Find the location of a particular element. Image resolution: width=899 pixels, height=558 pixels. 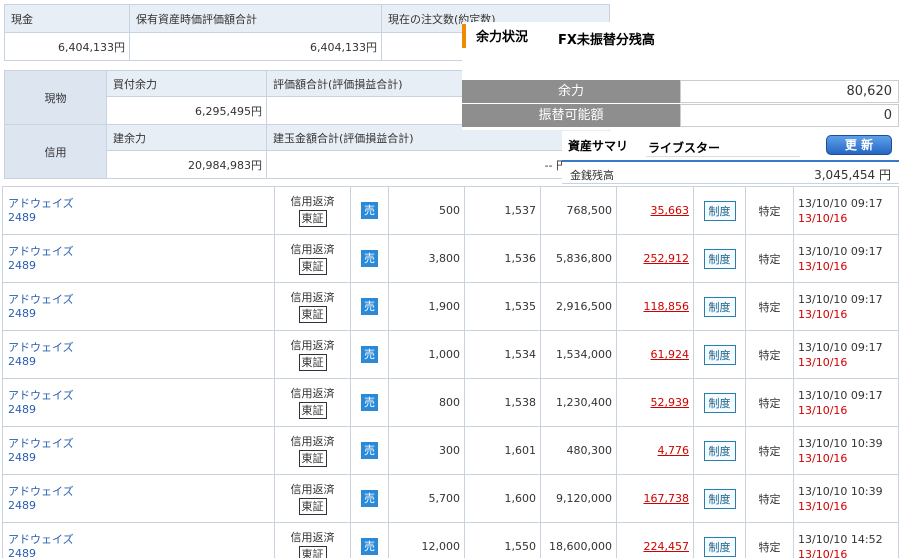

tatedama-value: -- 円 is located at coordinates (438, 164).